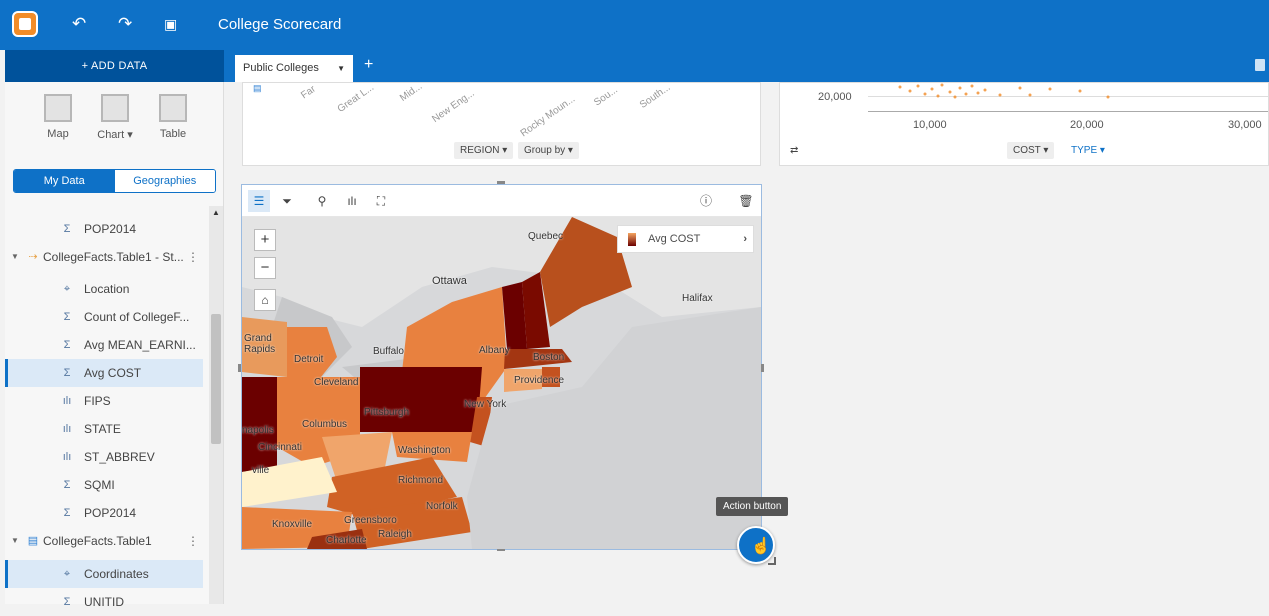 The width and height of the screenshot is (1269, 616). I want to click on undo-icon: ↶, so click(79, 24).